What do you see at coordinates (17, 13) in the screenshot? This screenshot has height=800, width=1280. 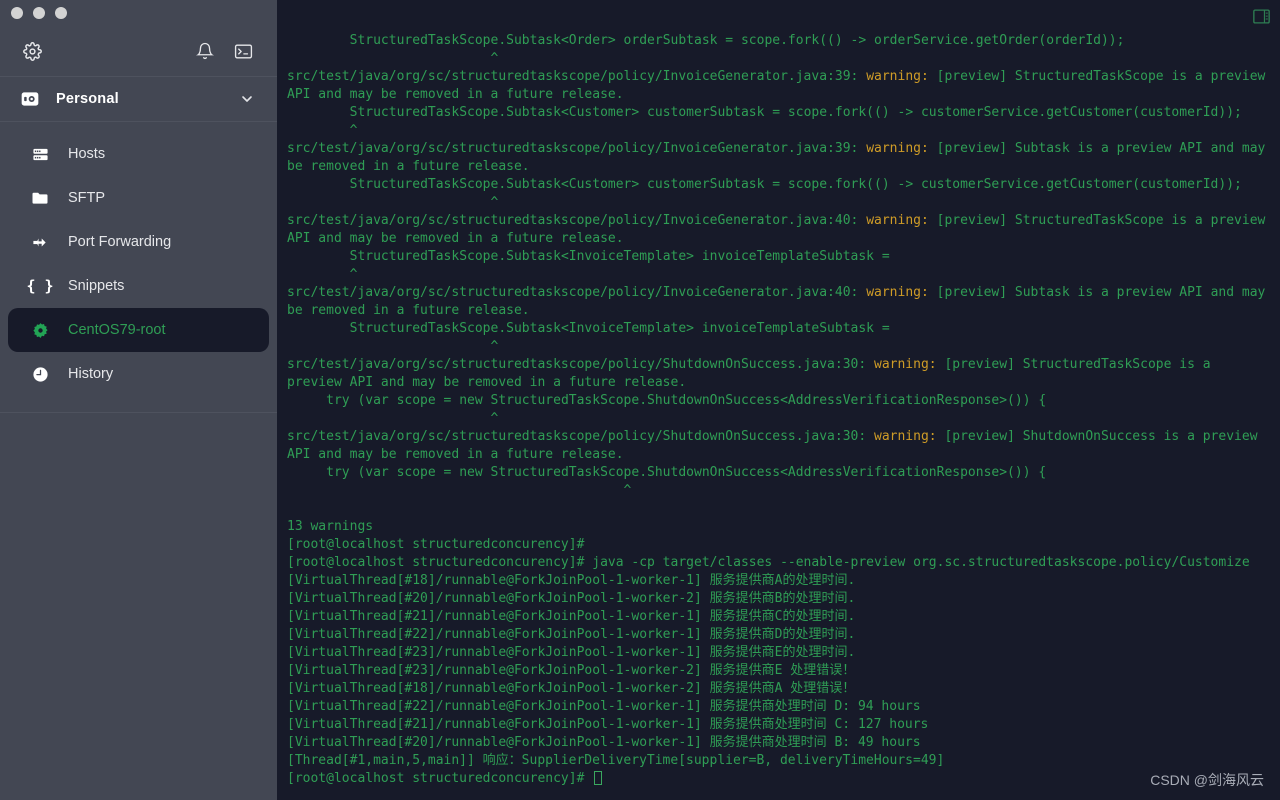 I see `window-close-button` at bounding box center [17, 13].